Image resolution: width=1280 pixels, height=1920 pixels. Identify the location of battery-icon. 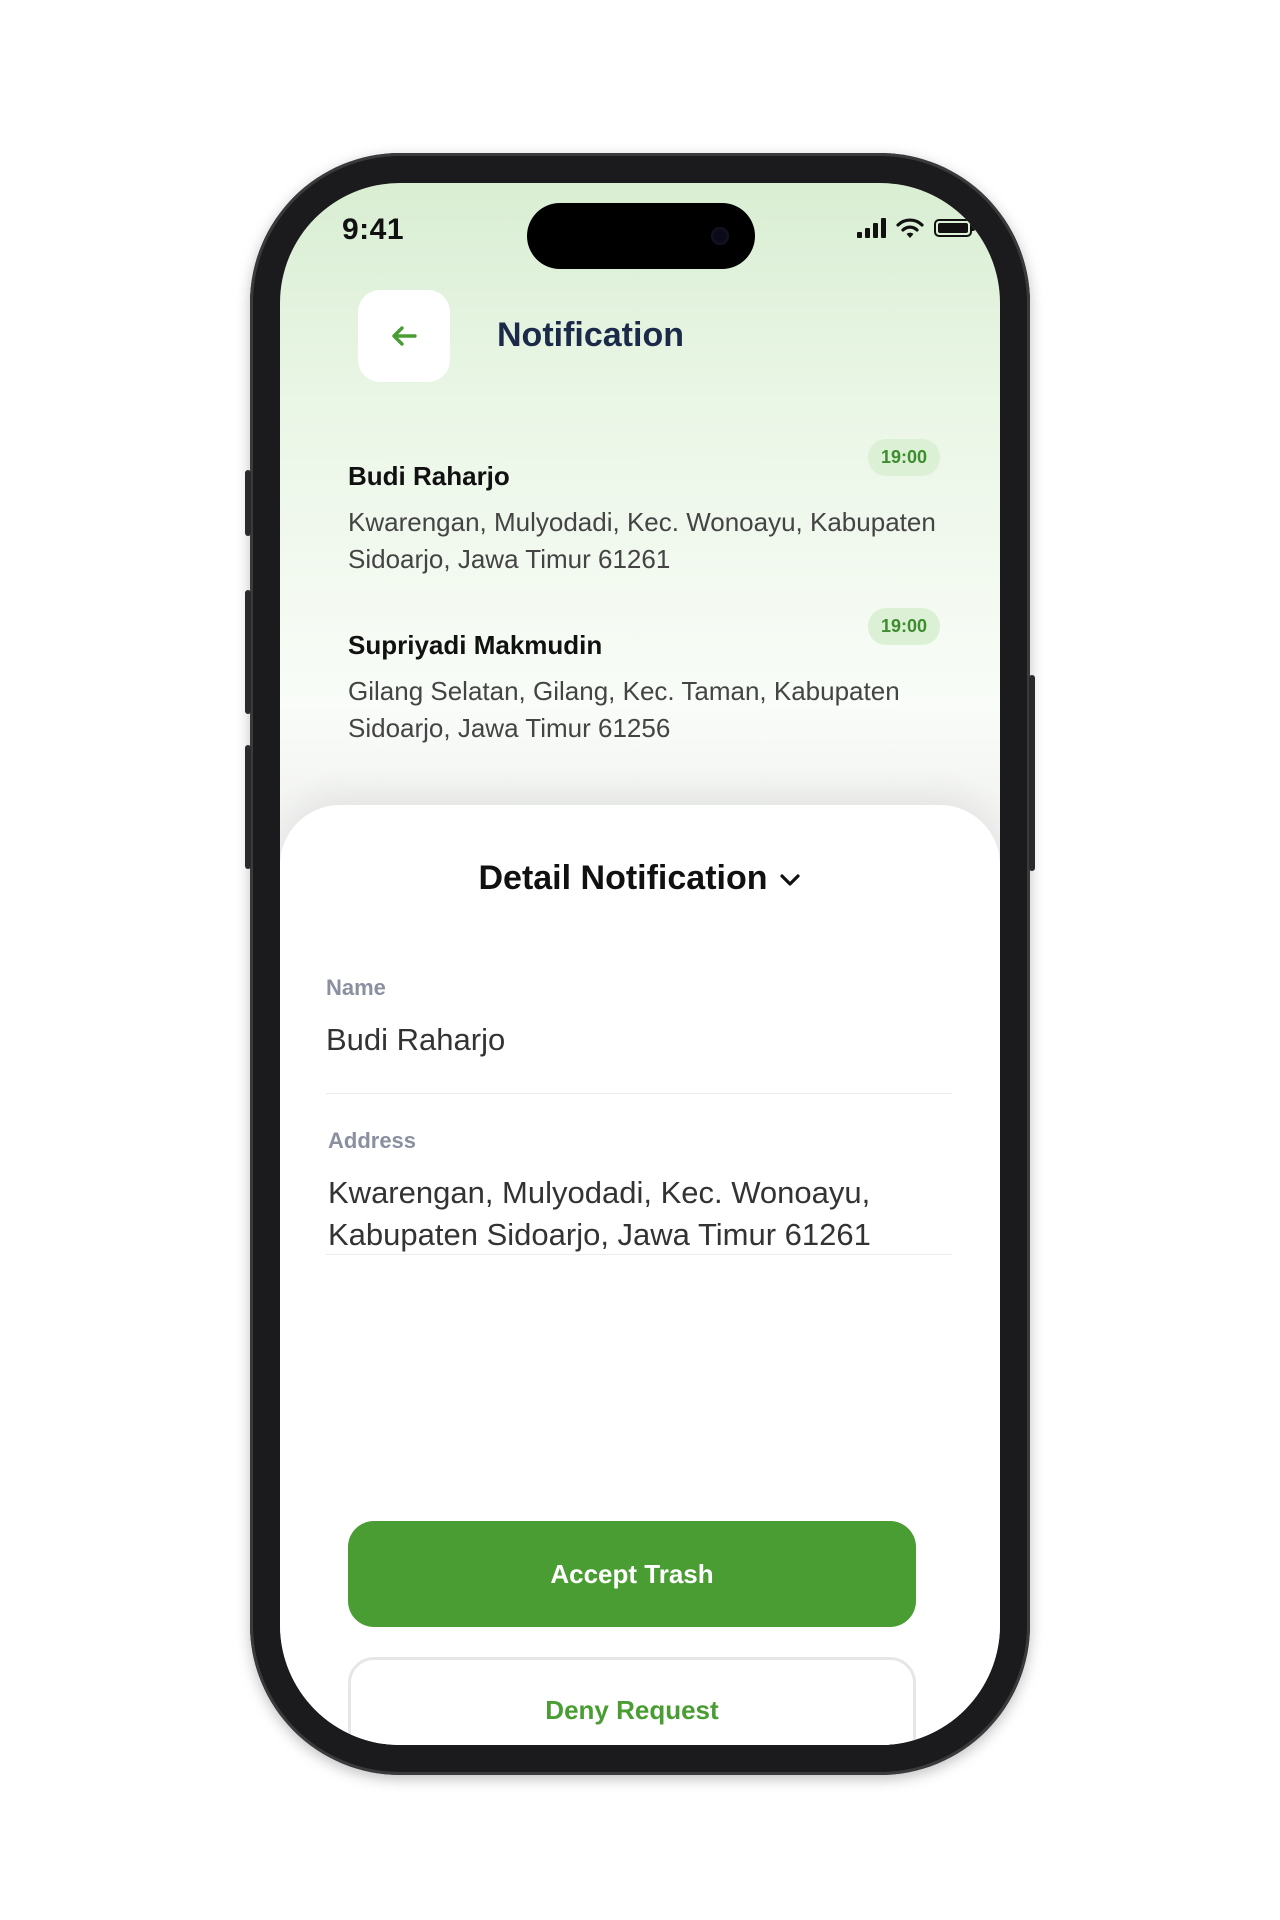
(954, 228).